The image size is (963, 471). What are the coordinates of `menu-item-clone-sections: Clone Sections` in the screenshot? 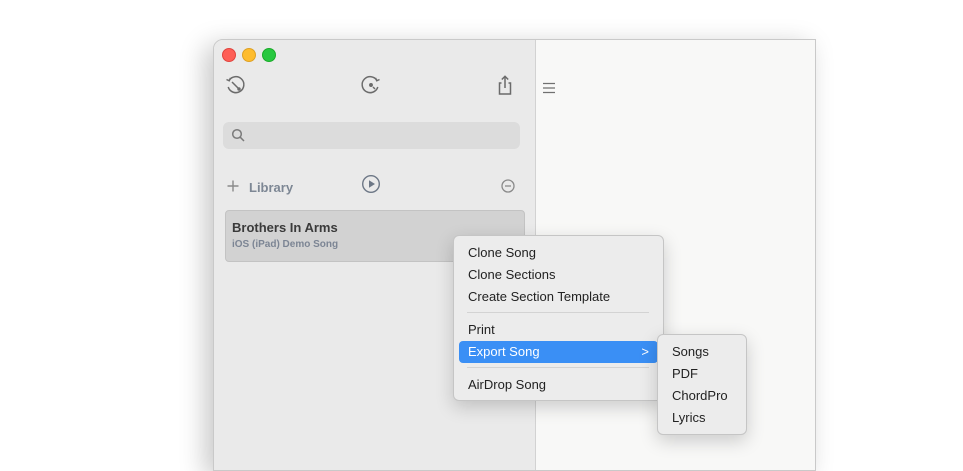 It's located at (558, 275).